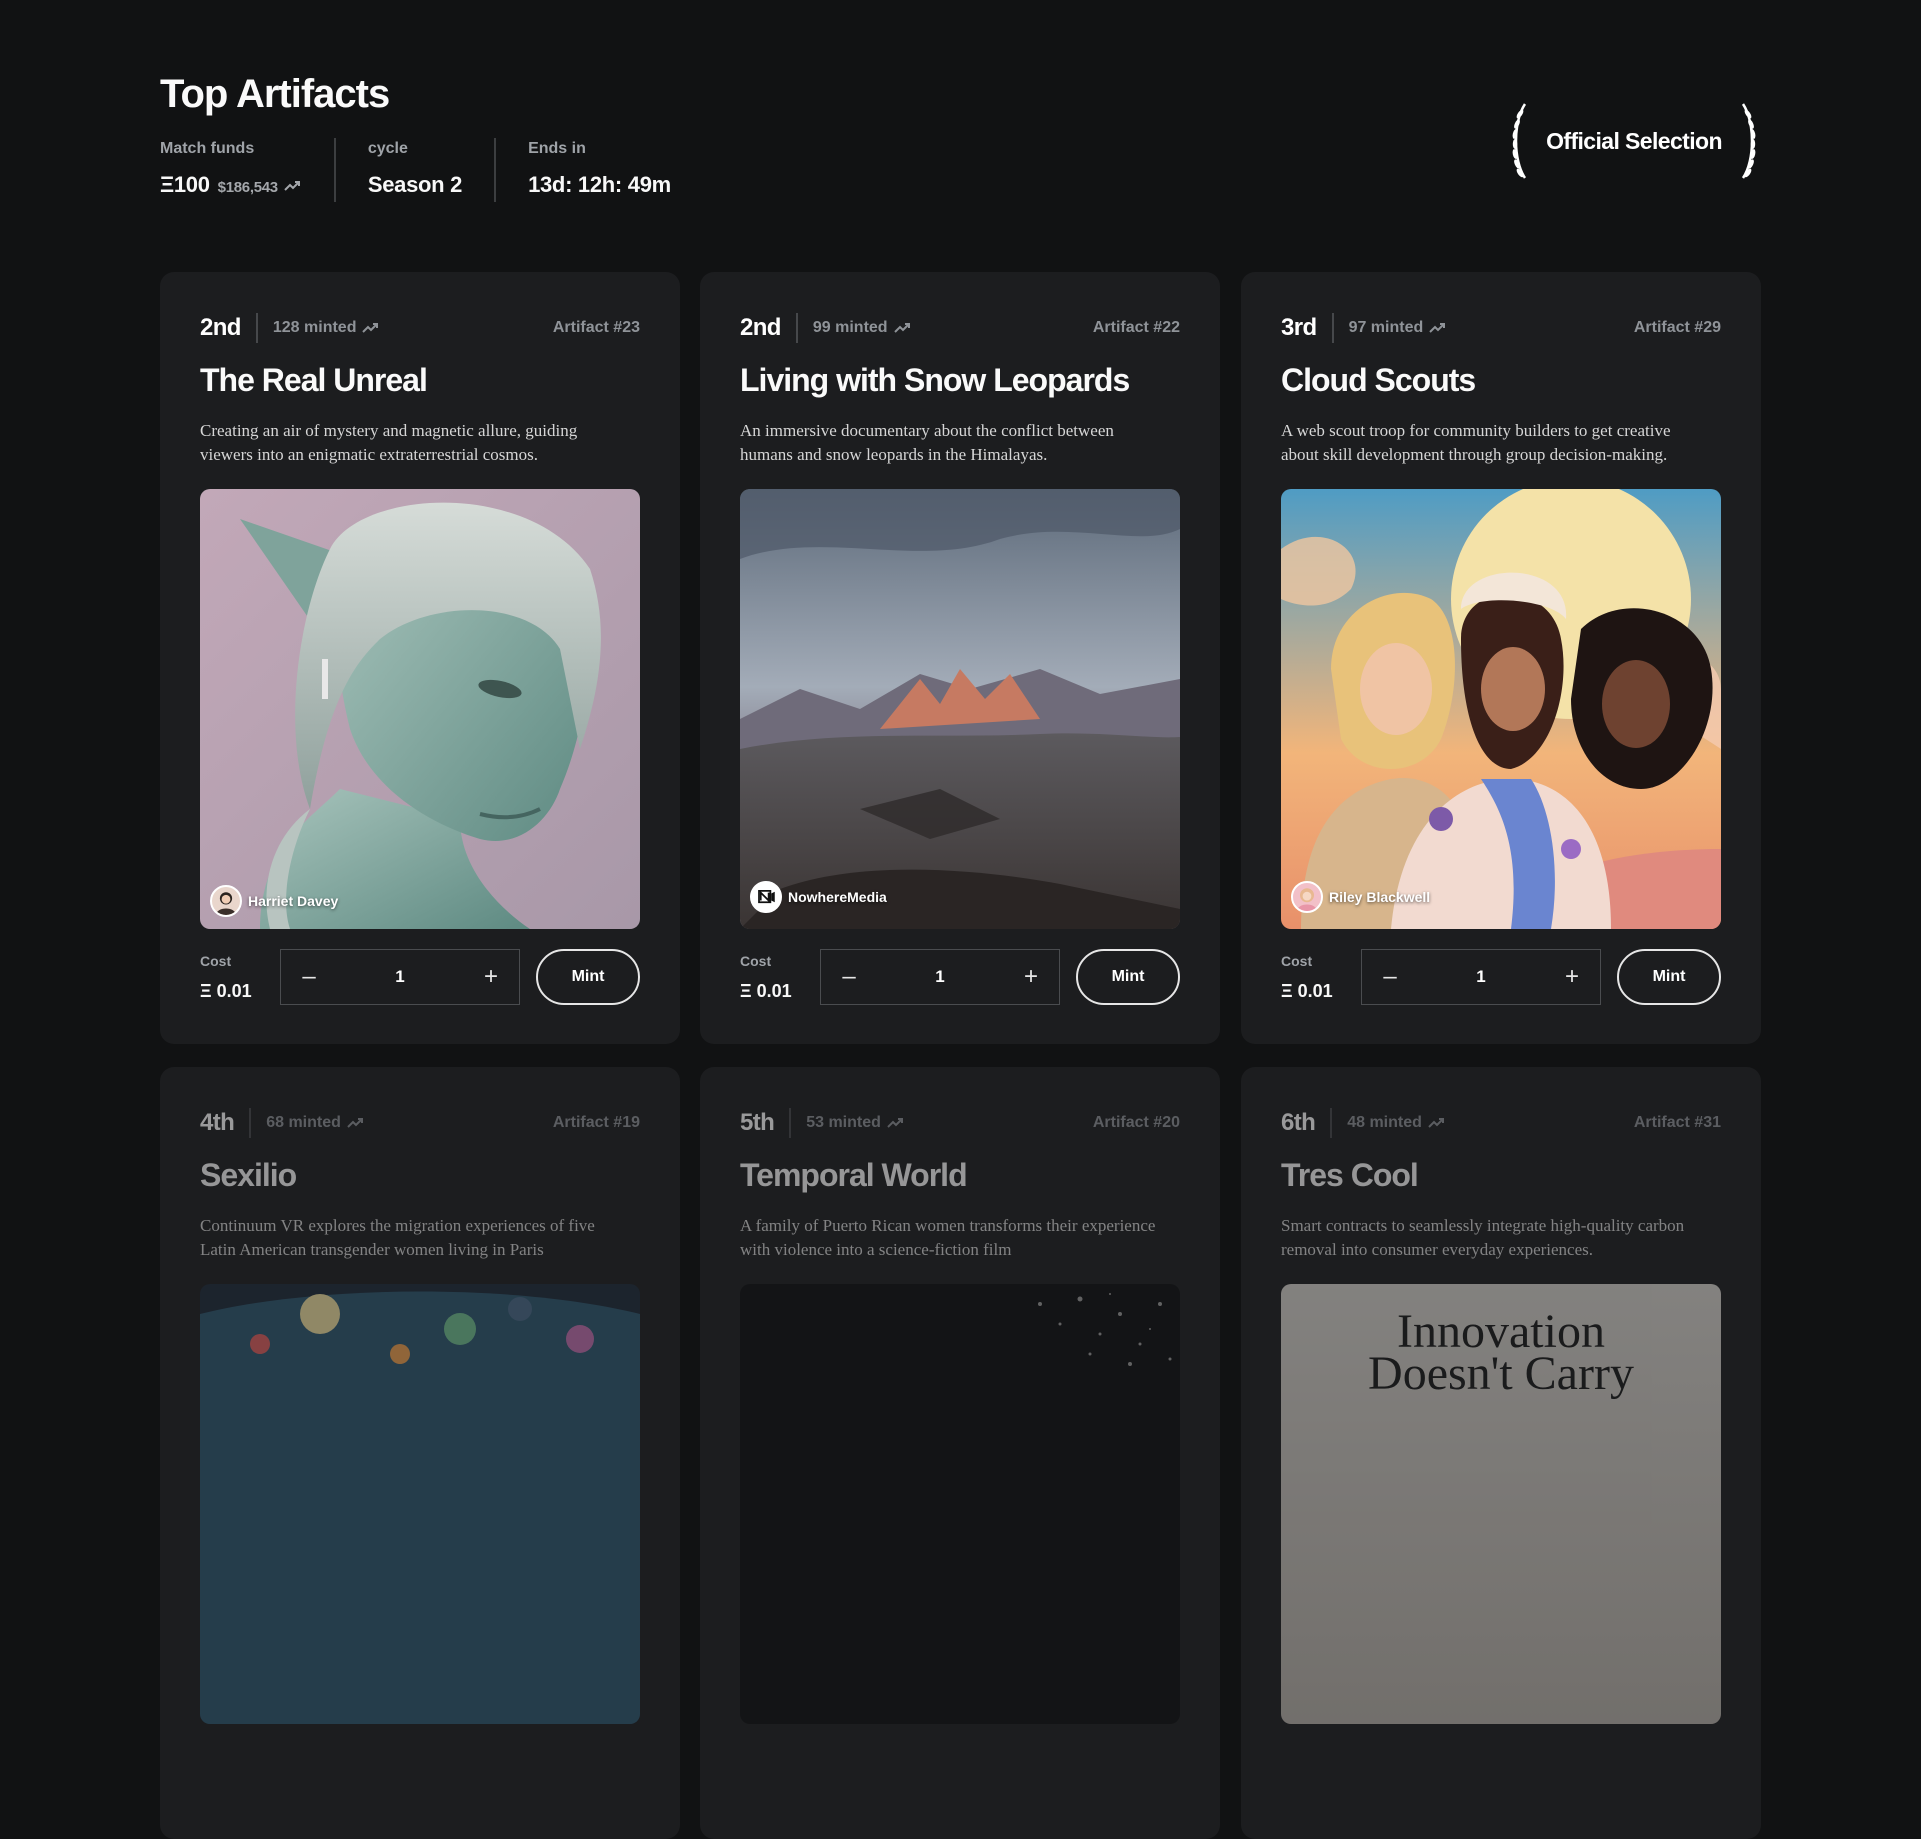  I want to click on dark-particles-illustration, so click(960, 1504).